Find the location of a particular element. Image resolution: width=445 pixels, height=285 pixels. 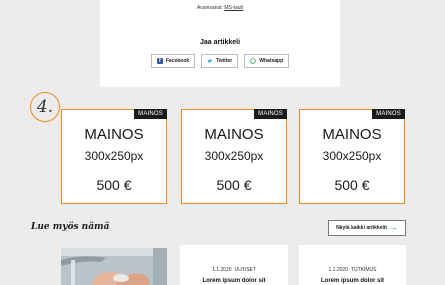

keyword-link: MS-tauti is located at coordinates (233, 8).